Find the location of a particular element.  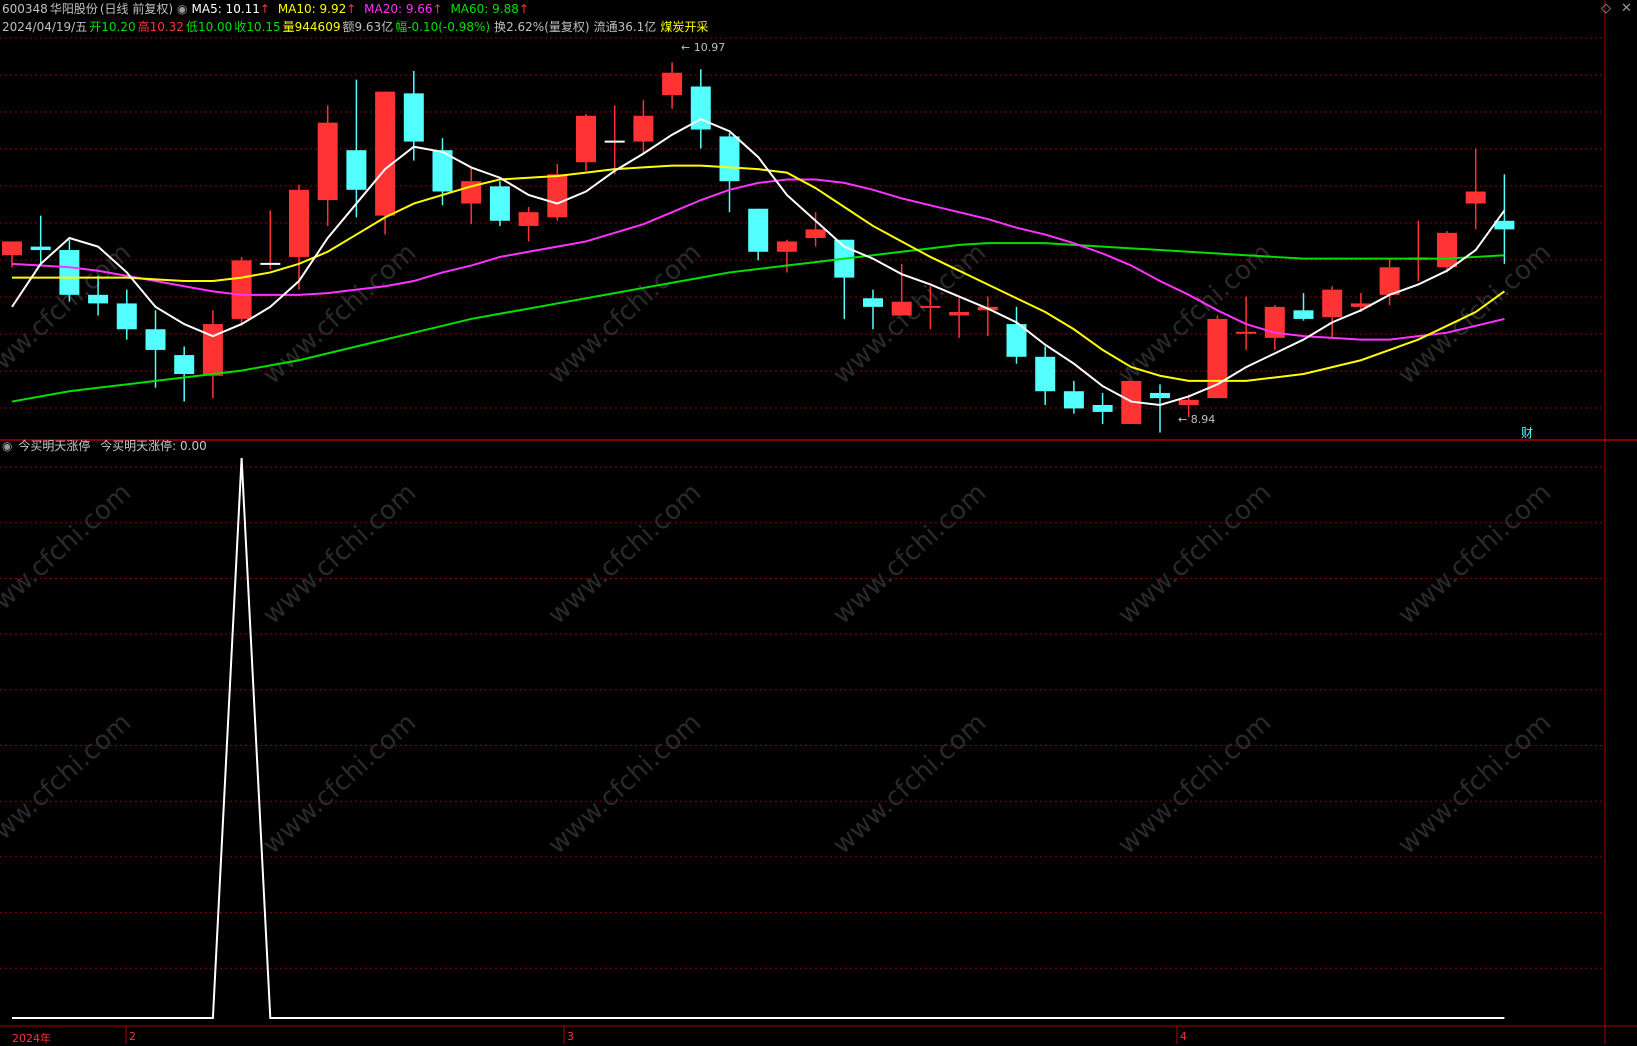

stock-name: 华阳股份 is located at coordinates (73, 9).